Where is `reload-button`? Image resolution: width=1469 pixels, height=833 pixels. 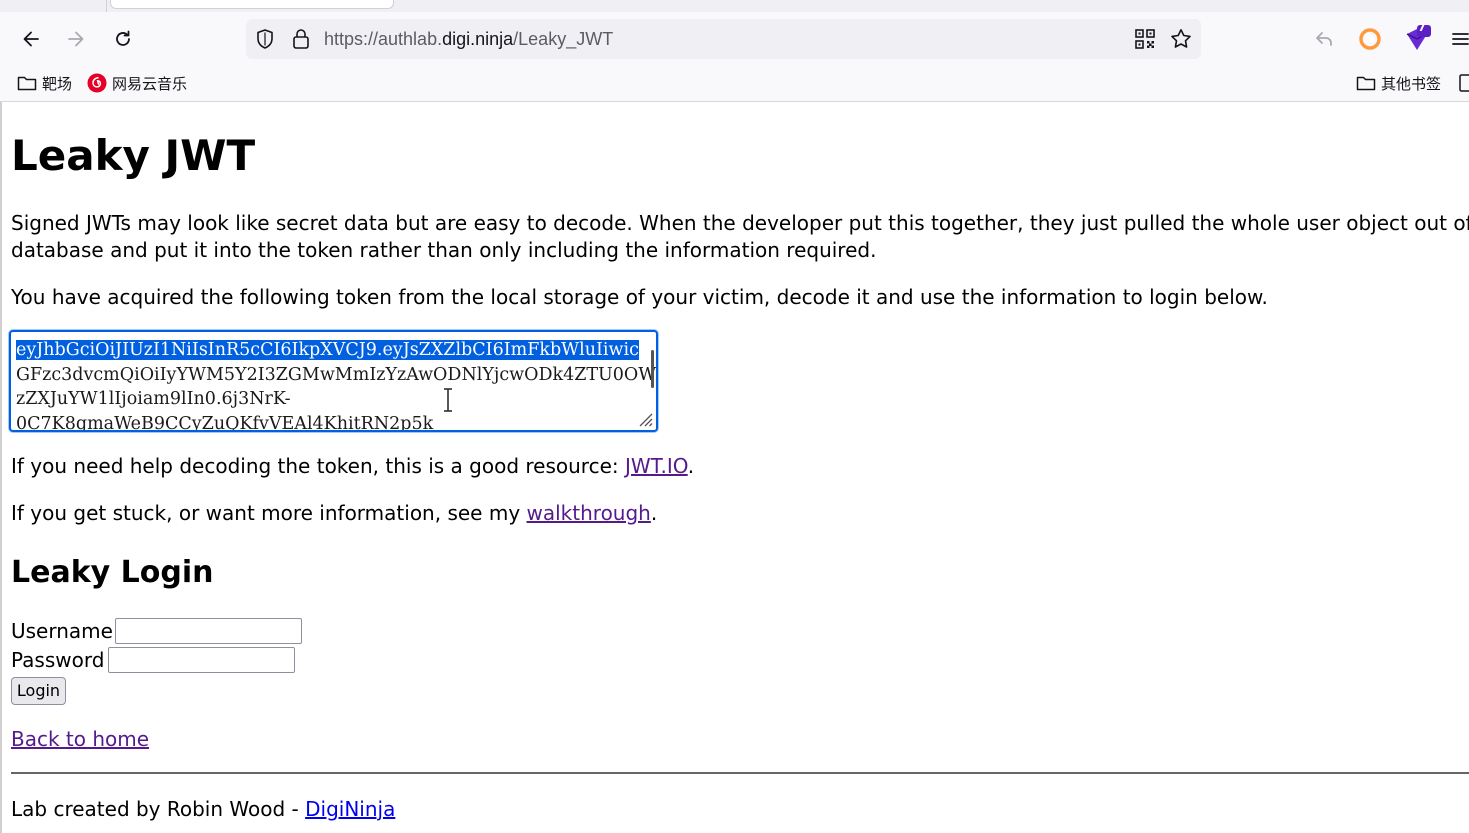 reload-button is located at coordinates (123, 39).